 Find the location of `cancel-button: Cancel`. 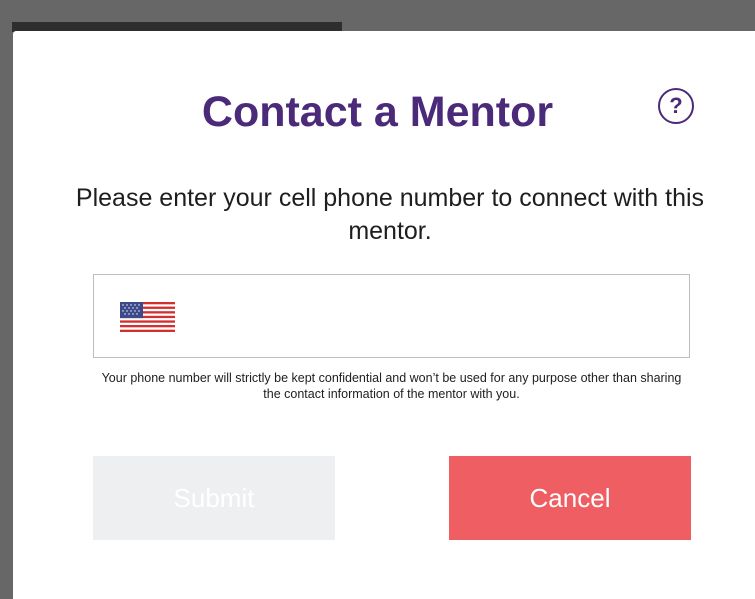

cancel-button: Cancel is located at coordinates (570, 498).